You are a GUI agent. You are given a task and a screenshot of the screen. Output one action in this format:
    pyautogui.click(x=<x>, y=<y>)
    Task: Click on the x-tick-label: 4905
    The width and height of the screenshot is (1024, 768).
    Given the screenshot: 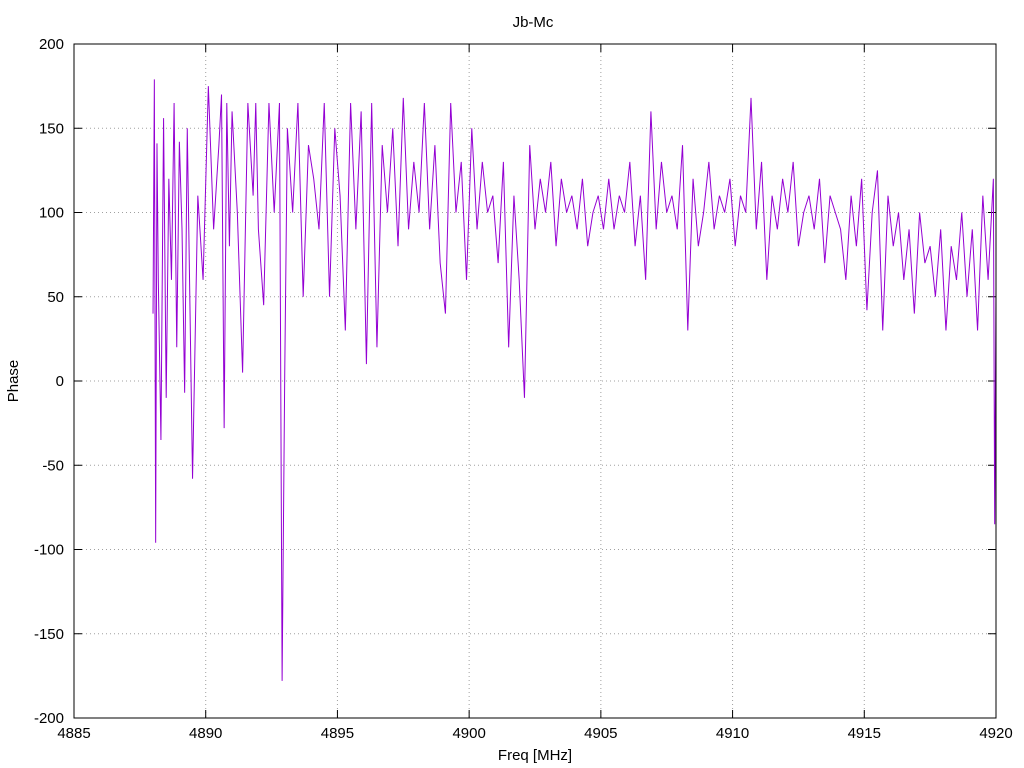 What is the action you would take?
    pyautogui.click(x=600, y=733)
    